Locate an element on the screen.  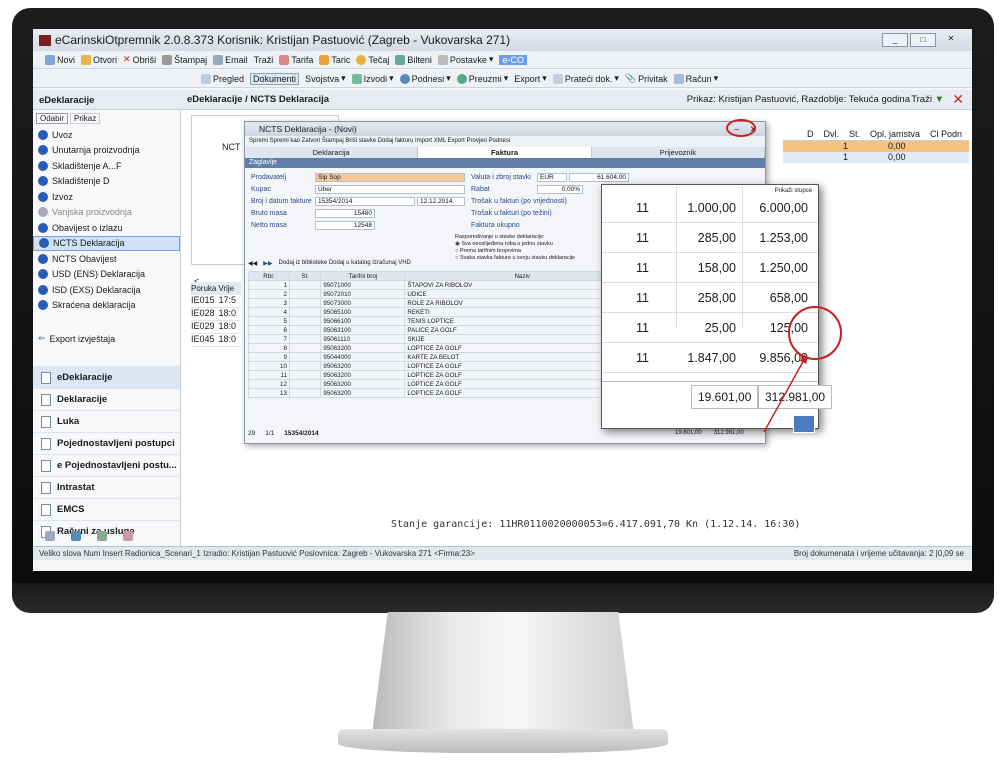
sidebar-item: NCTS Obavijest is located at coordinates (106, 259).